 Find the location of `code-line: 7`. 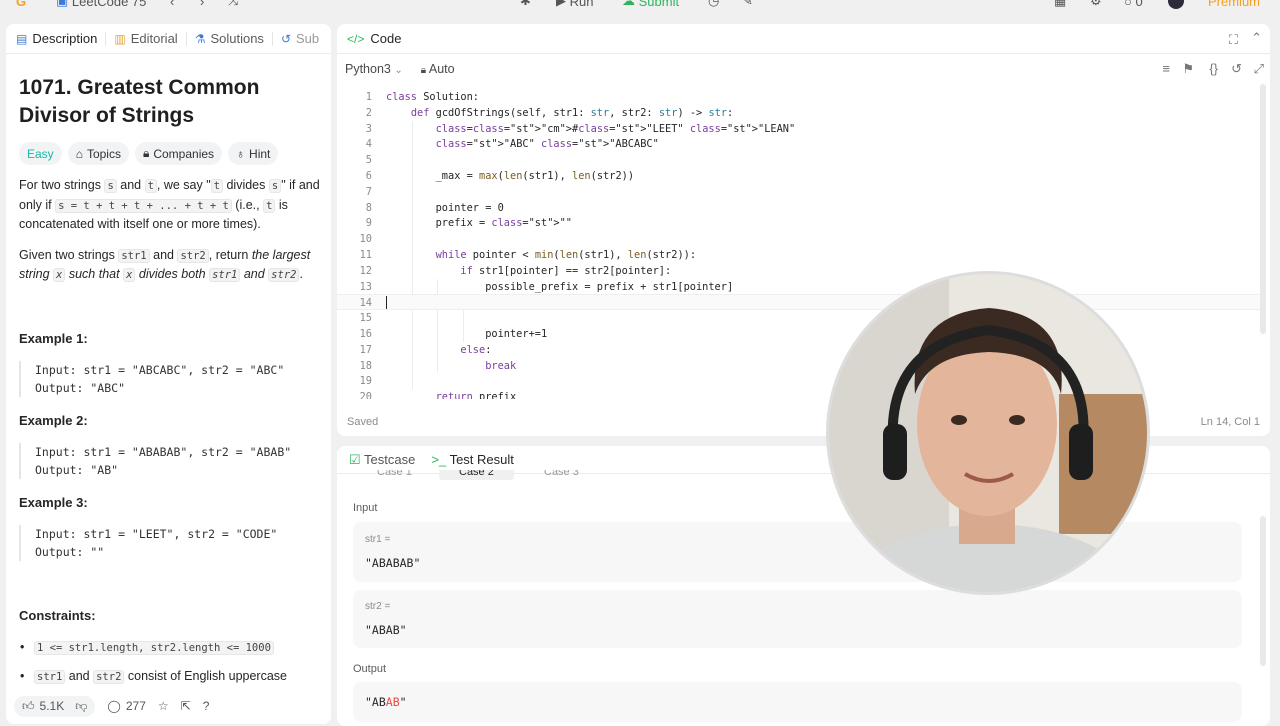

code-line: 7 is located at coordinates (799, 192).